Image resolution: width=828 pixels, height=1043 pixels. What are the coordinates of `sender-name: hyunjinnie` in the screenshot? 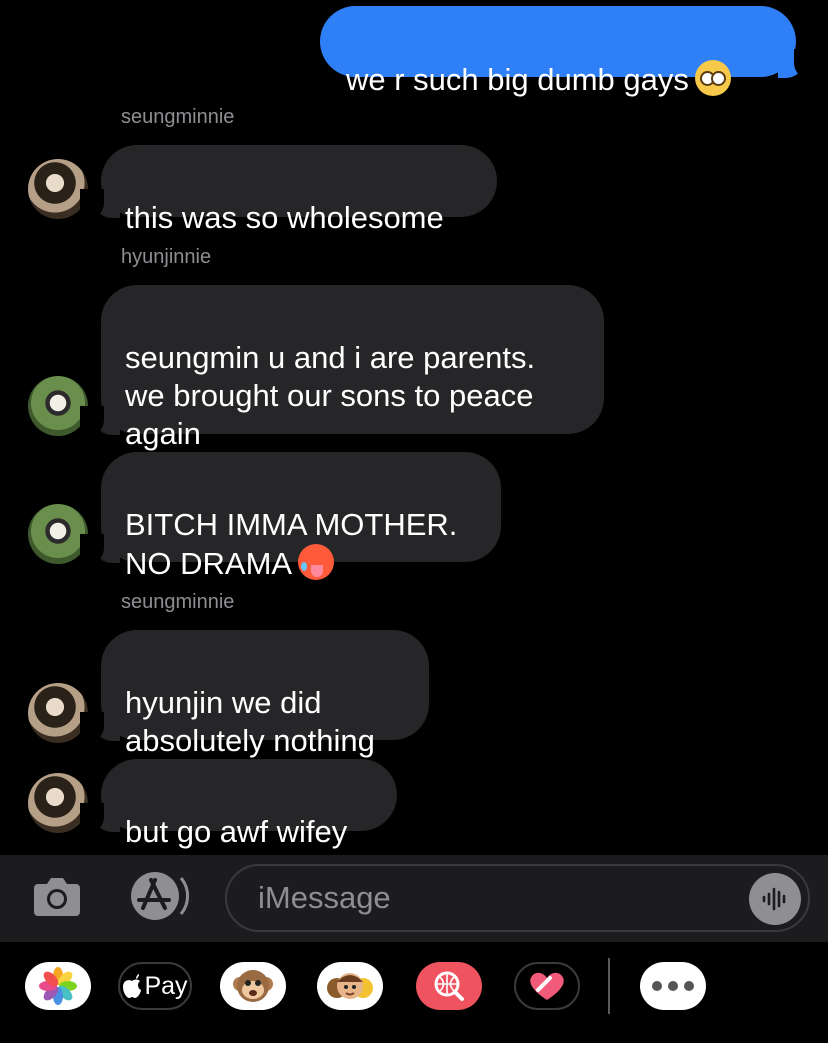 It's located at (166, 257).